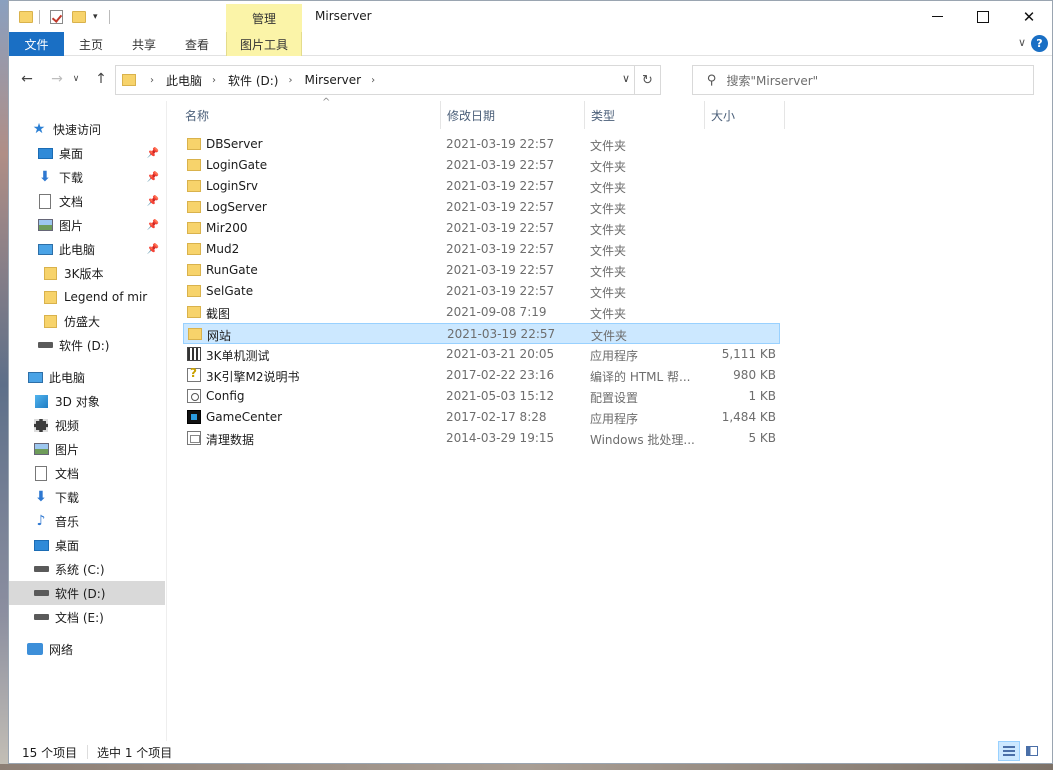 Image resolution: width=1053 pixels, height=770 pixels. I want to click on maximize-button, so click(983, 16).